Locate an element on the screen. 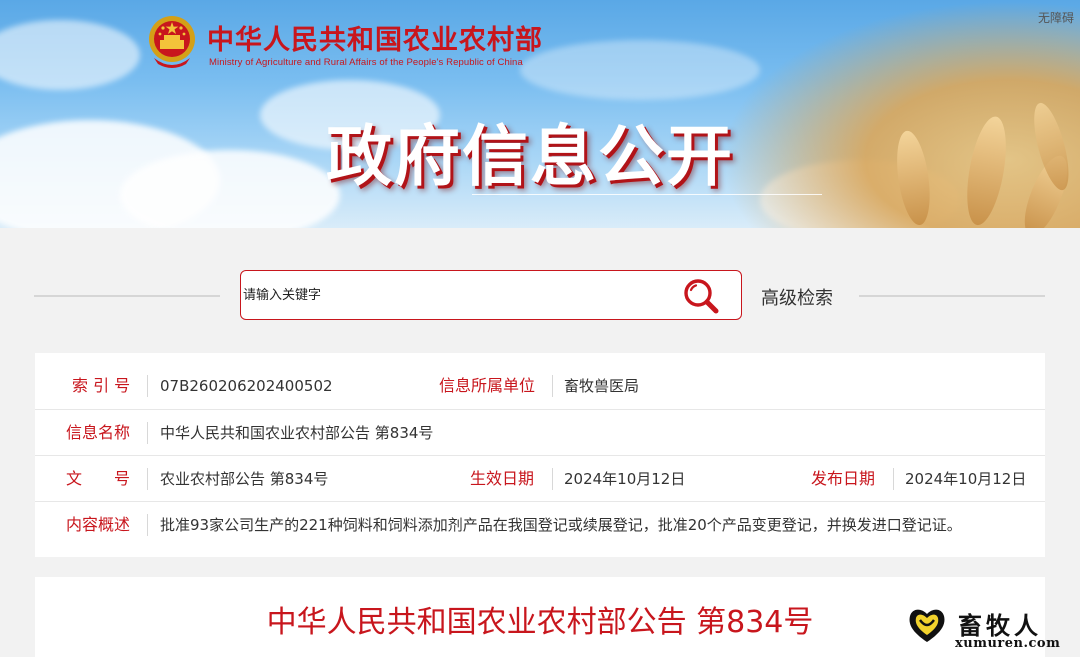 The height and width of the screenshot is (657, 1080). docno-value: 农业农村部公告 第834号 is located at coordinates (244, 479).